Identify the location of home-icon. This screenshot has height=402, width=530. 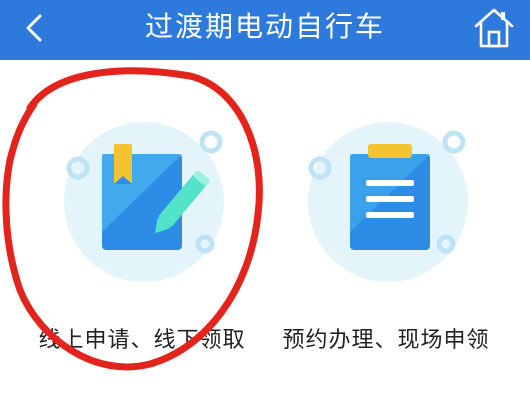
(494, 28).